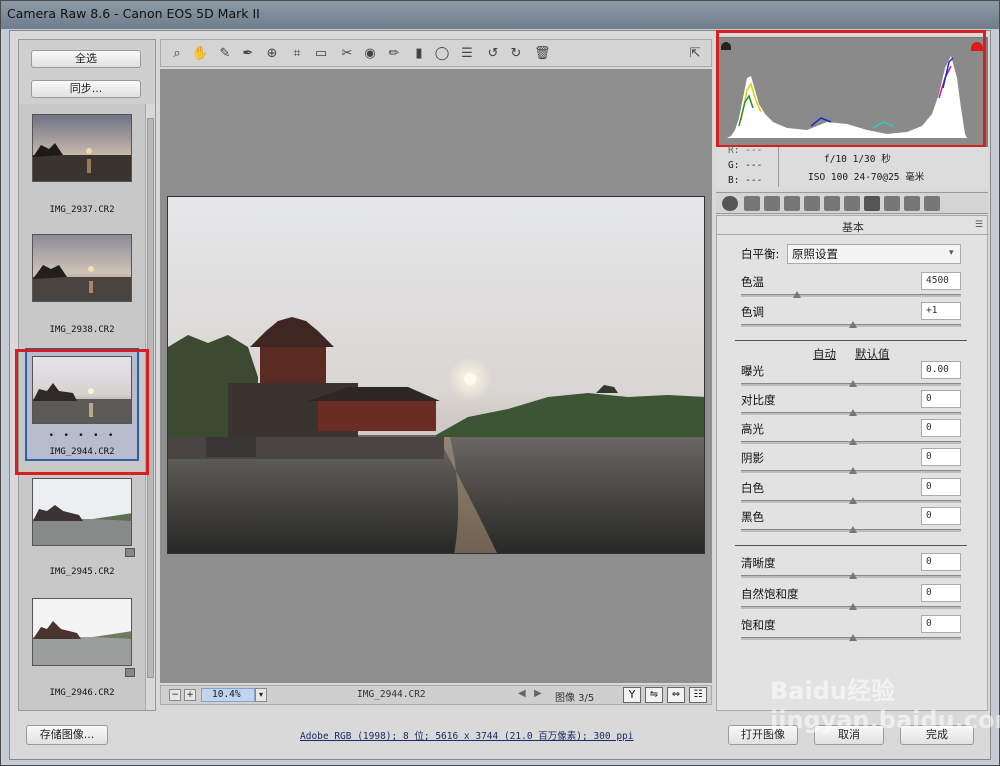  What do you see at coordinates (872, 203) in the screenshot?
I see `tab-fx-icon` at bounding box center [872, 203].